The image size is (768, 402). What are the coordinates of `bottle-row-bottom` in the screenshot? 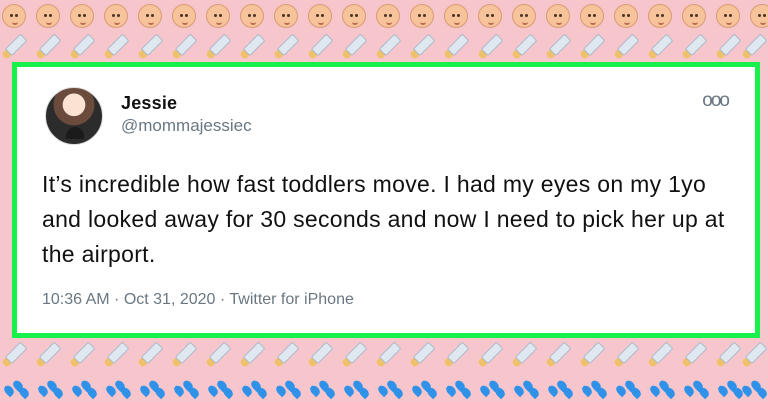 It's located at (384, 357).